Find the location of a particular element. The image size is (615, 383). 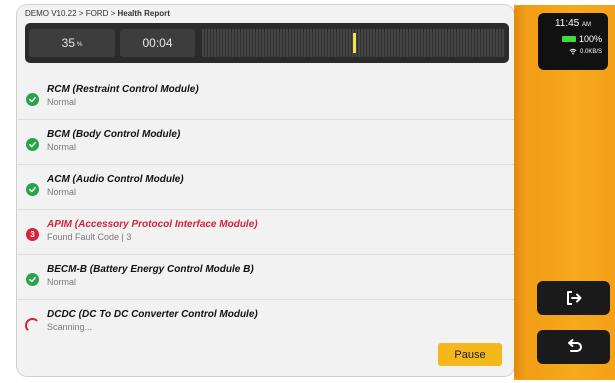

clock: 11:45 AM is located at coordinates (573, 23).